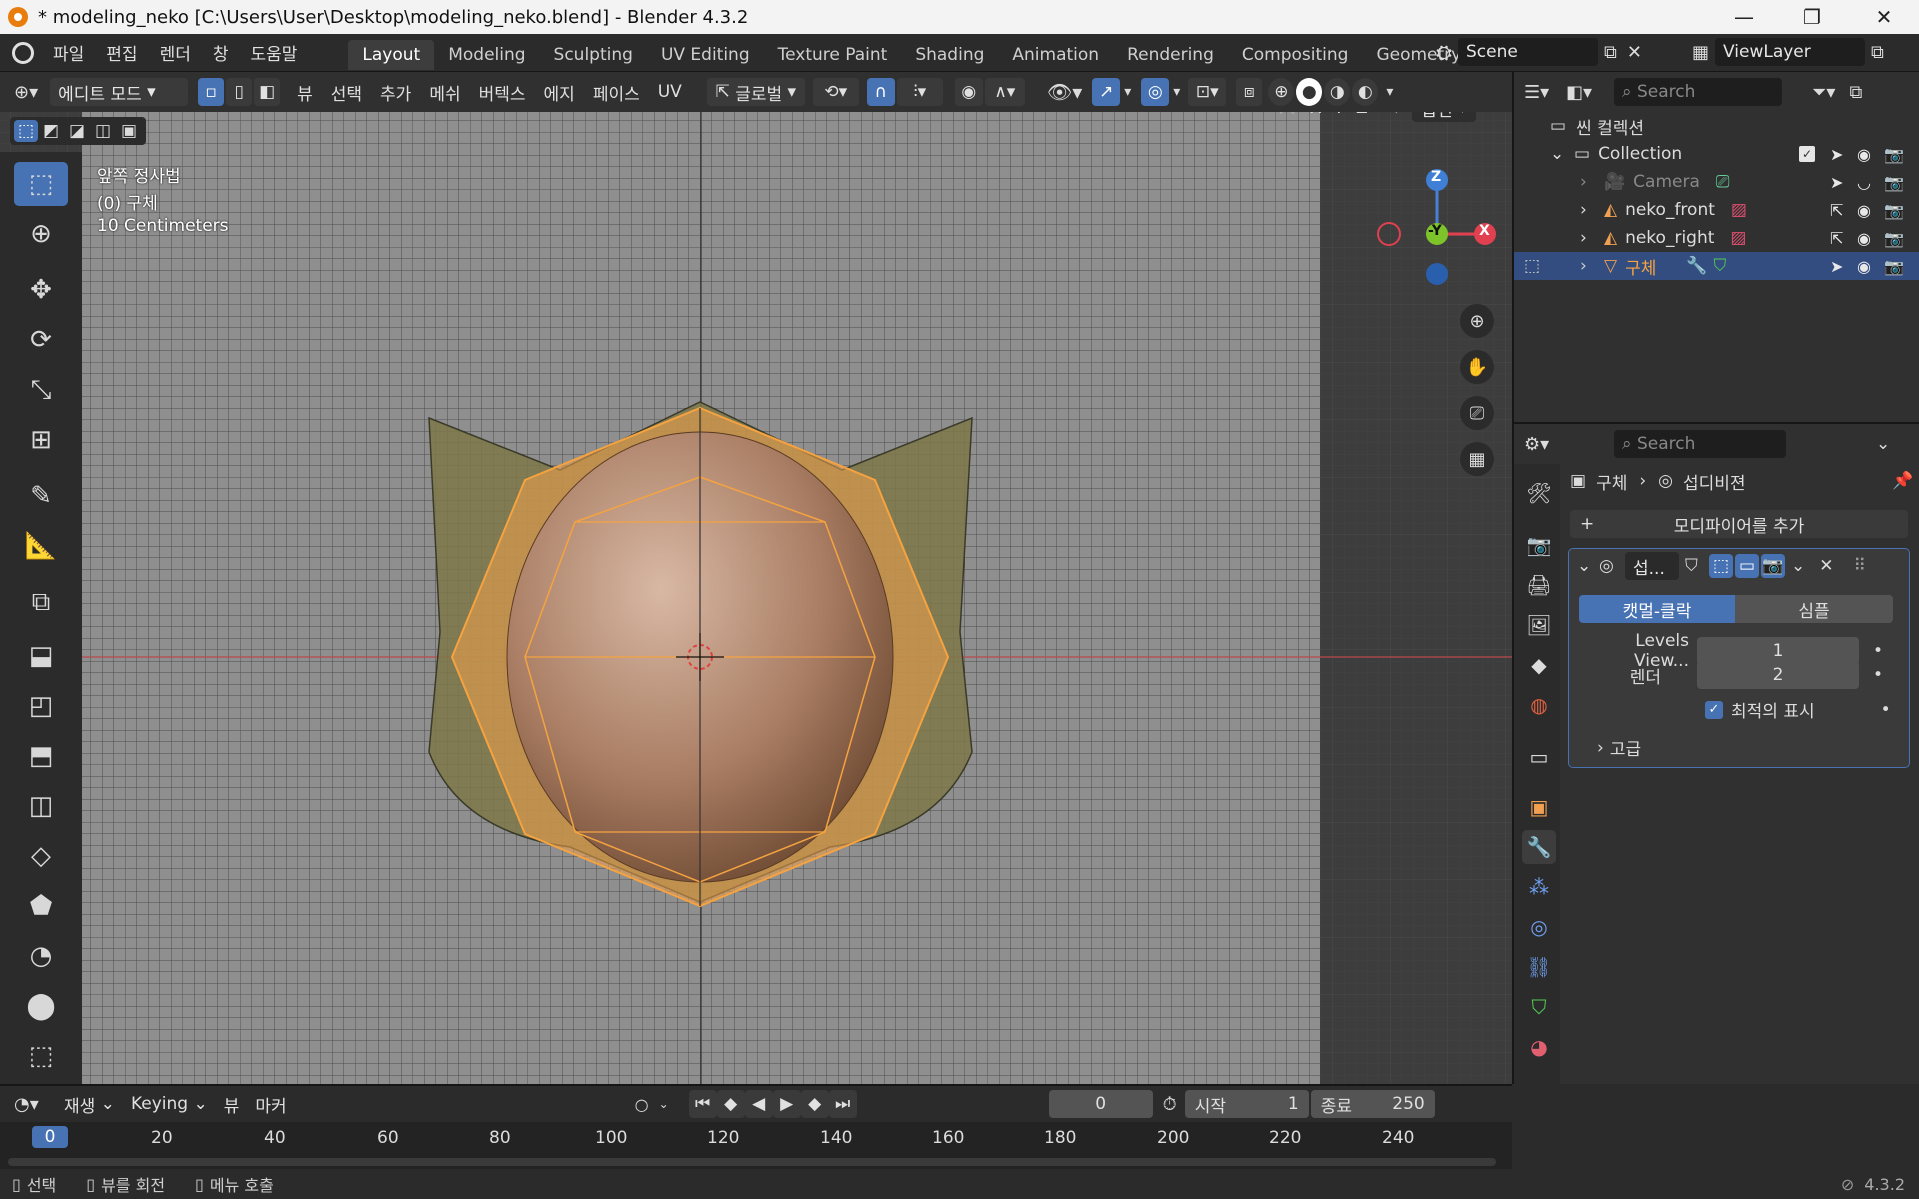 The height and width of the screenshot is (1199, 1919). Describe the element at coordinates (77, 131) in the screenshot. I see `select-subtract-icon: ◪` at that location.